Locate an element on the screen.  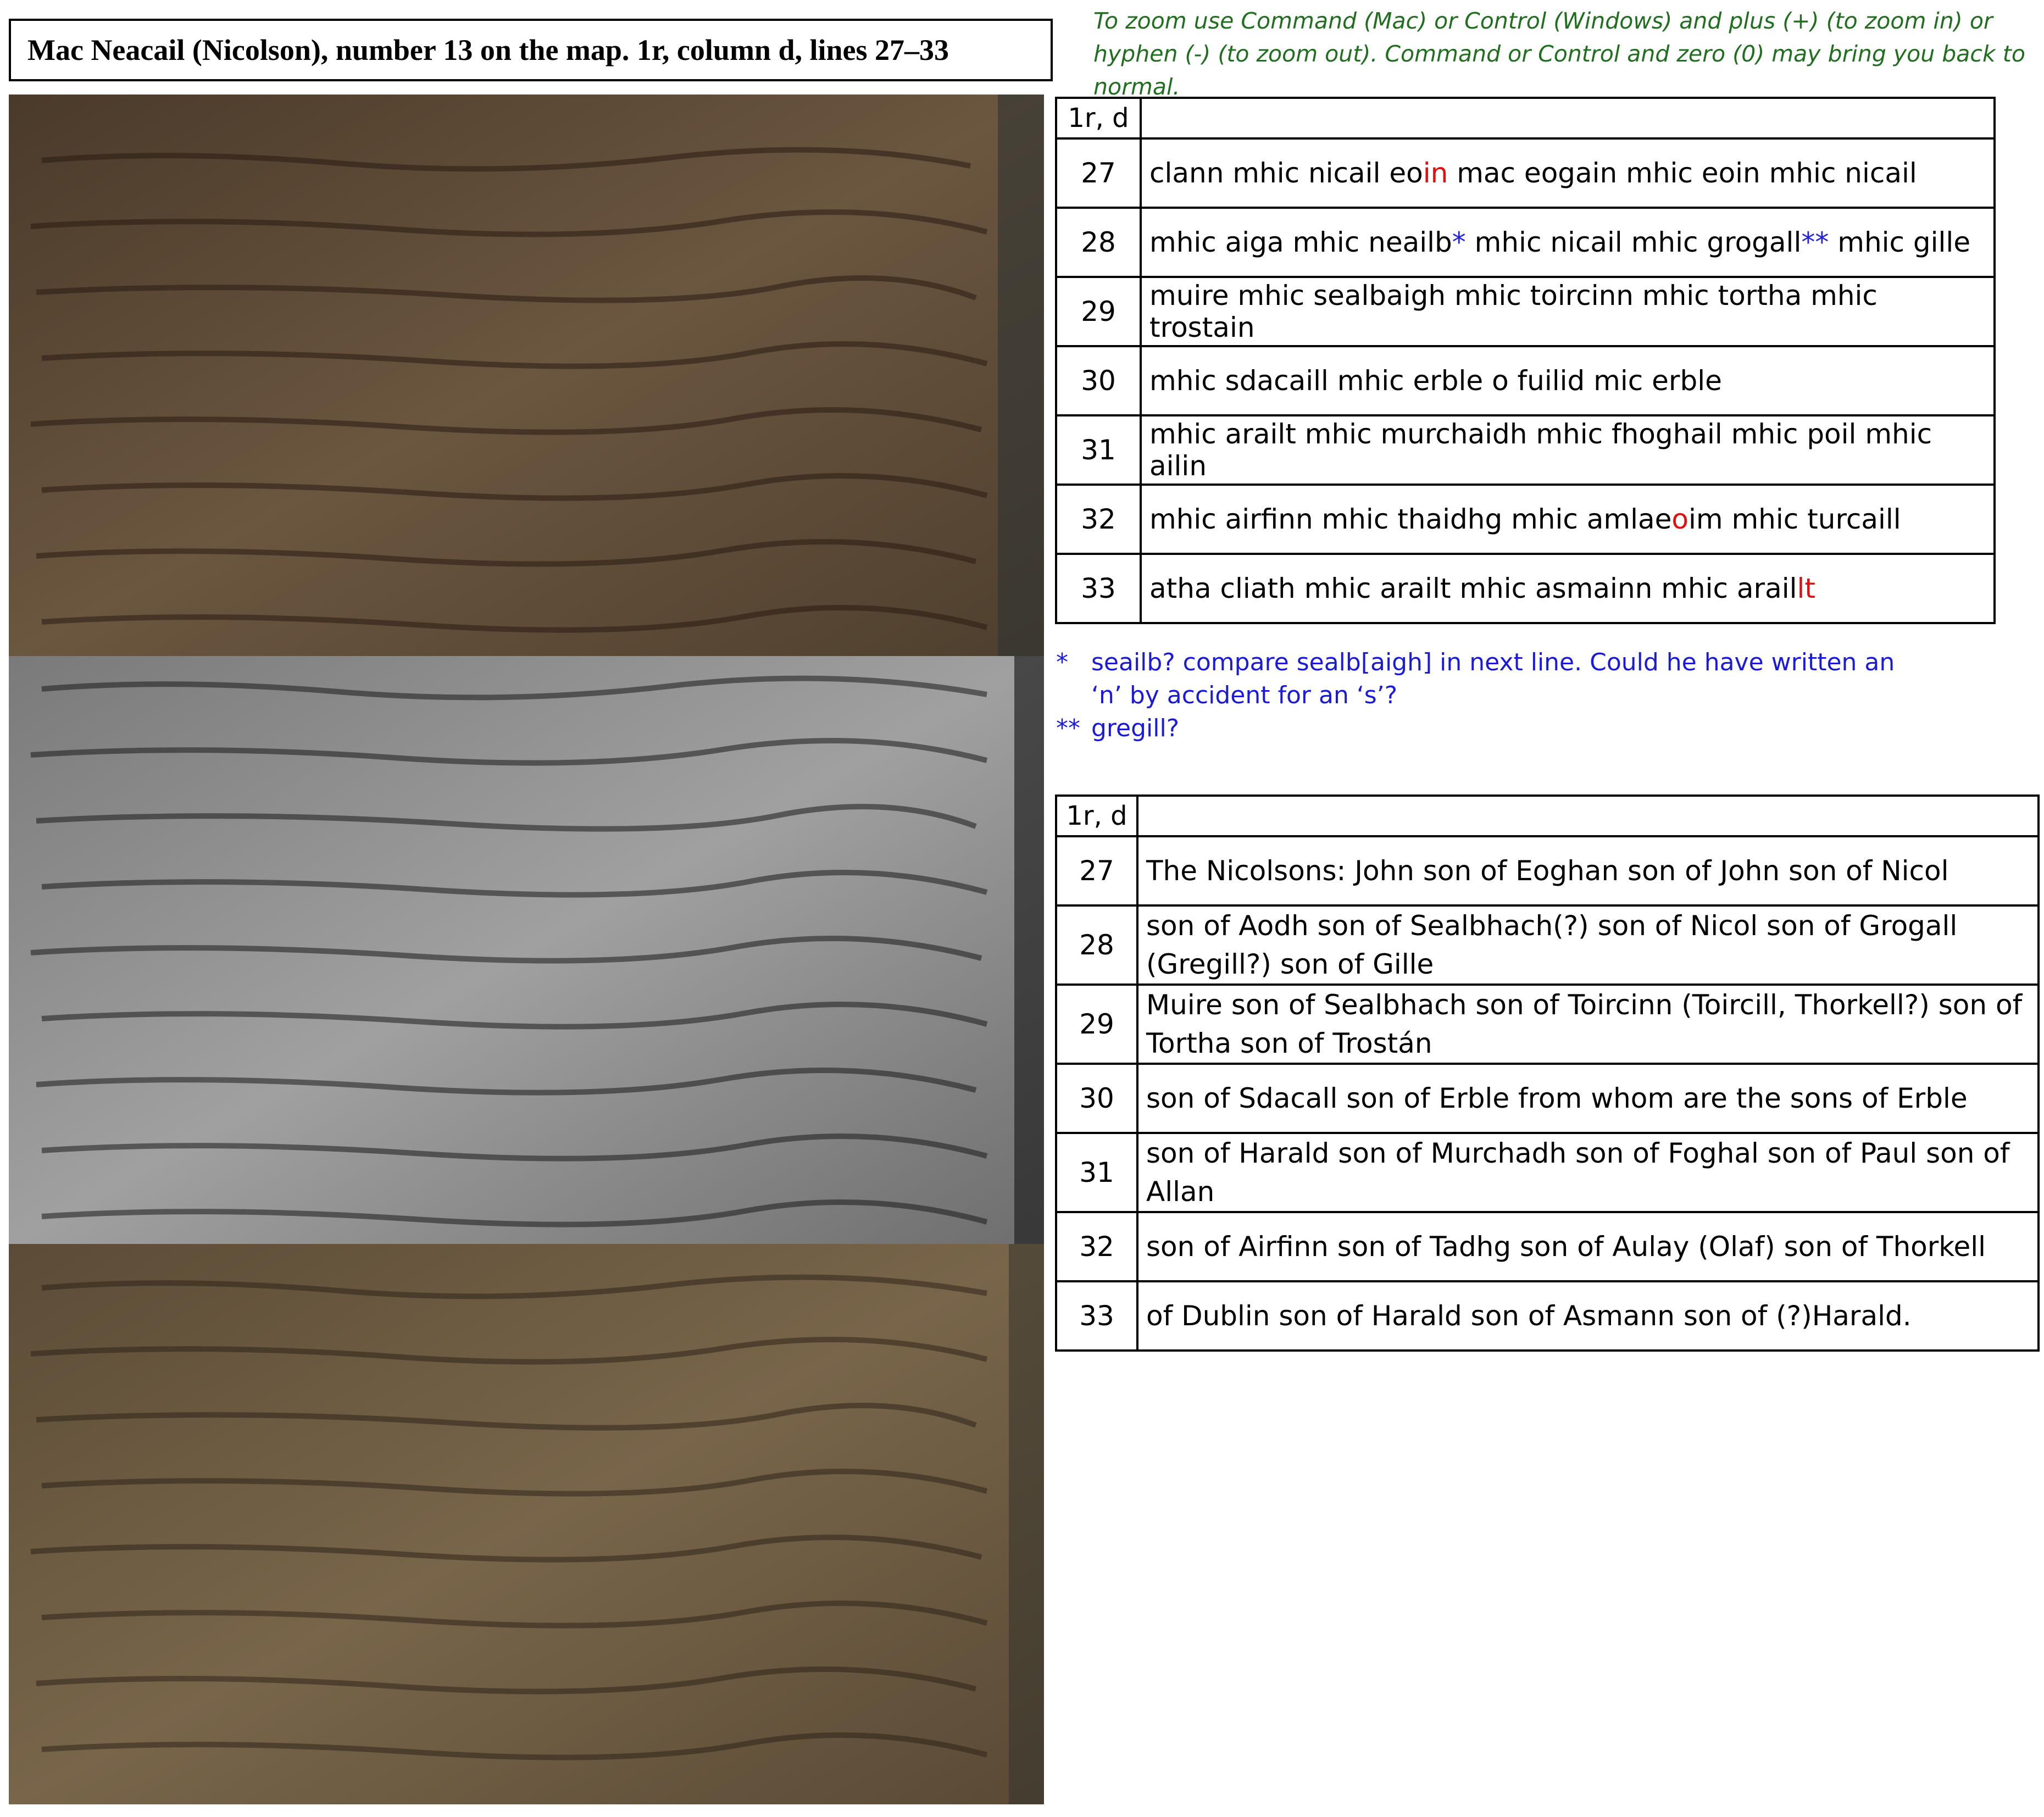
footnote-marker: ** is located at coordinates (1815, 242).